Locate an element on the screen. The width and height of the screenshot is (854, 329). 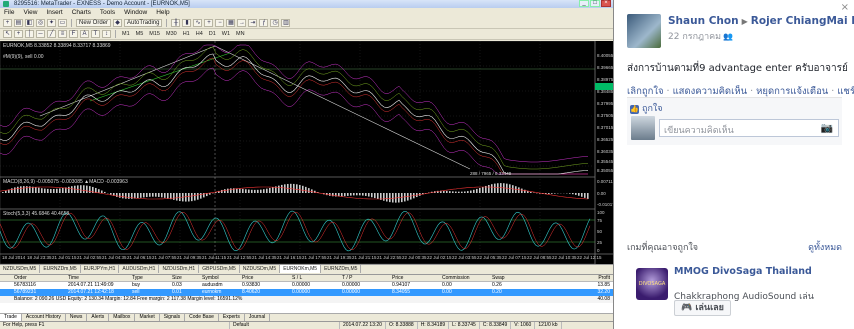
bar-chart-icon: ╫ is located at coordinates (176, 23).